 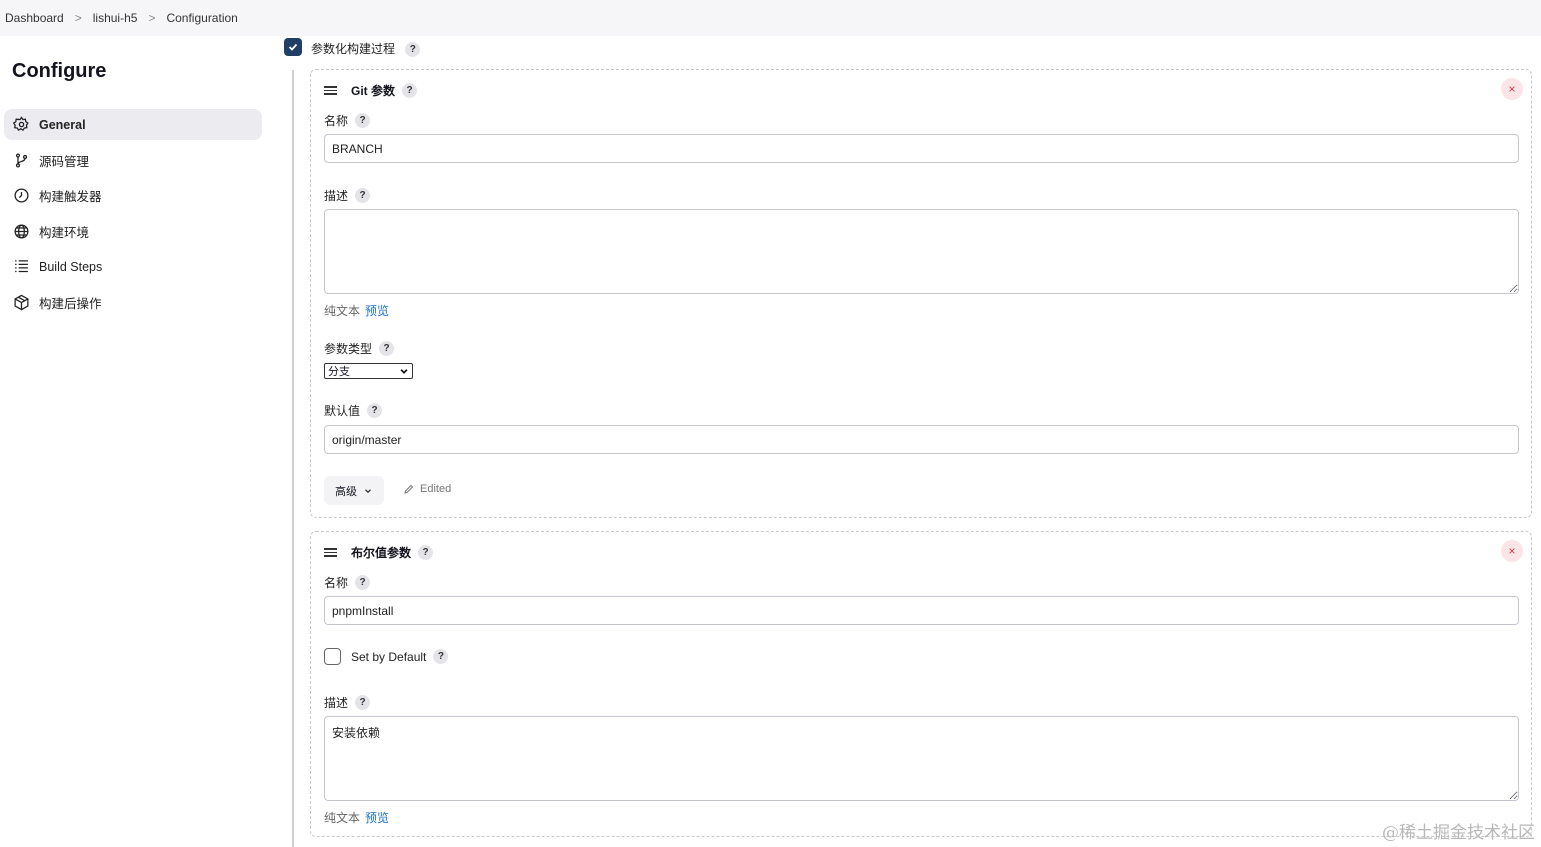 I want to click on clock-icon, so click(x=21, y=196).